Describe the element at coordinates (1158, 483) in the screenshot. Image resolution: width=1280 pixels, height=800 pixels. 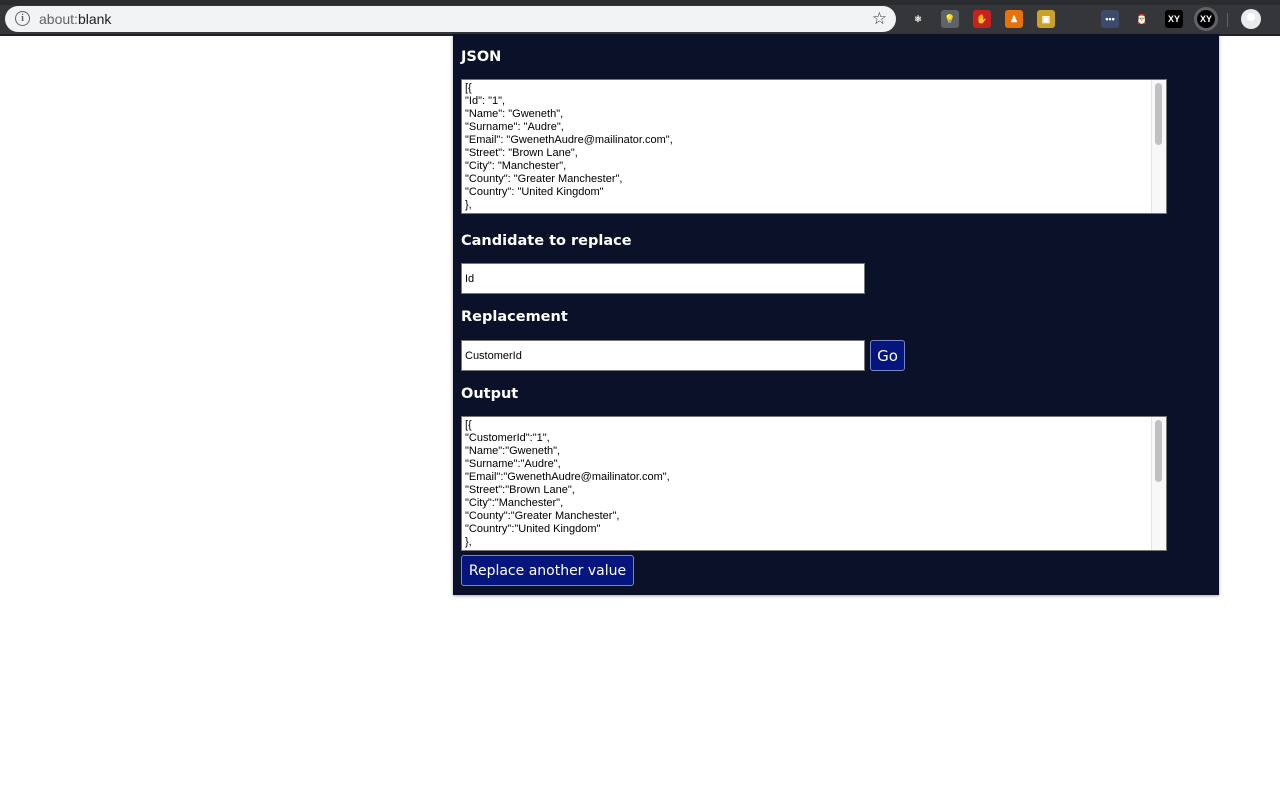
I see `output-scrollbar` at that location.